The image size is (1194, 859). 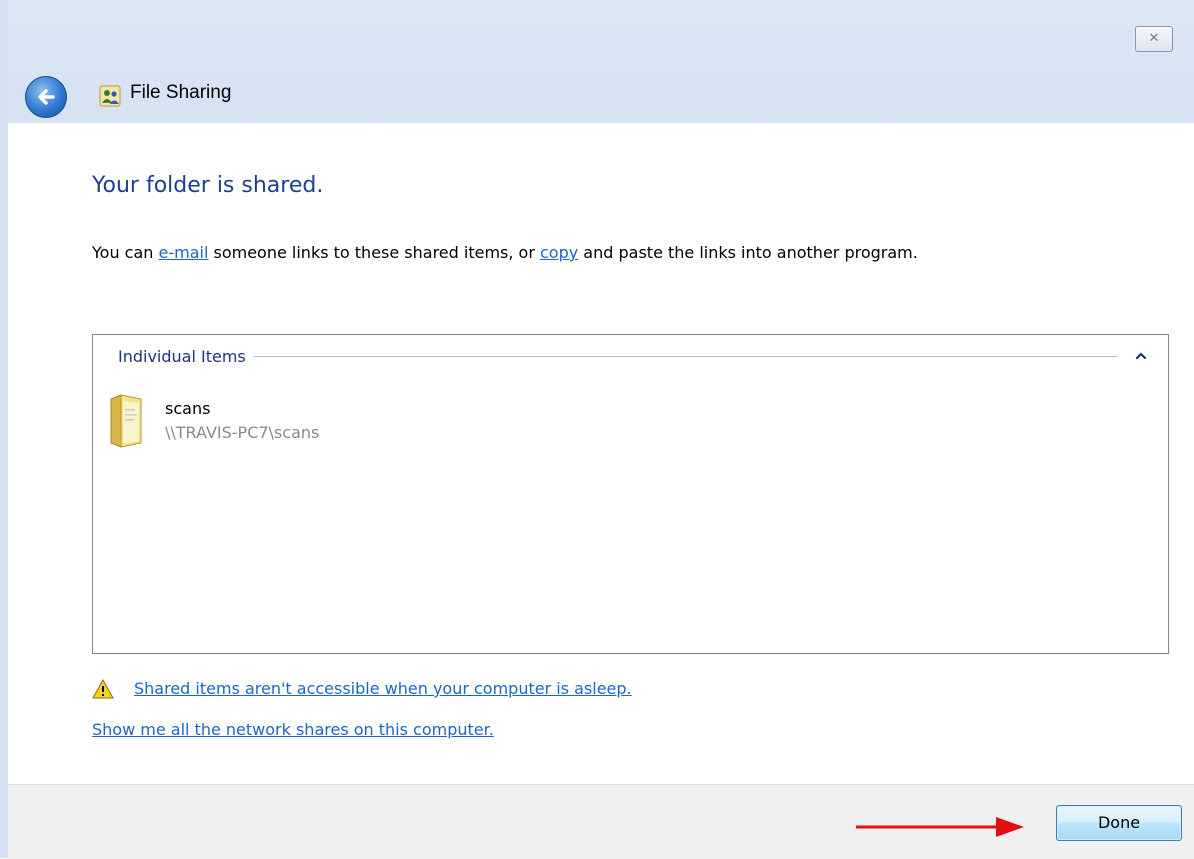 I want to click on list-item: scans \\TRAVIS-PC7\scans, so click(x=307, y=423).